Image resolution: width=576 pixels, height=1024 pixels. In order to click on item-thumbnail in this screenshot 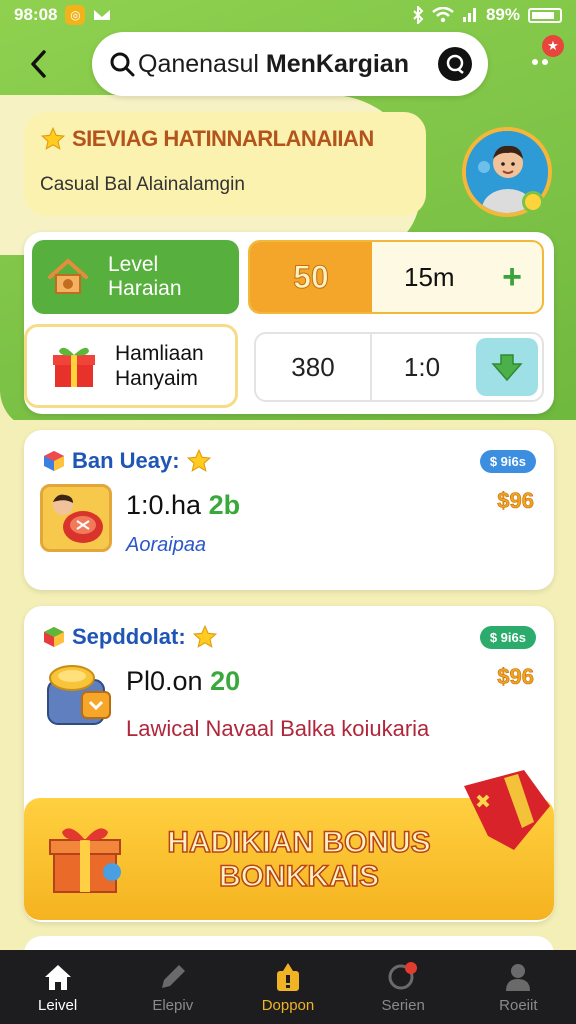, I will do `click(76, 518)`.